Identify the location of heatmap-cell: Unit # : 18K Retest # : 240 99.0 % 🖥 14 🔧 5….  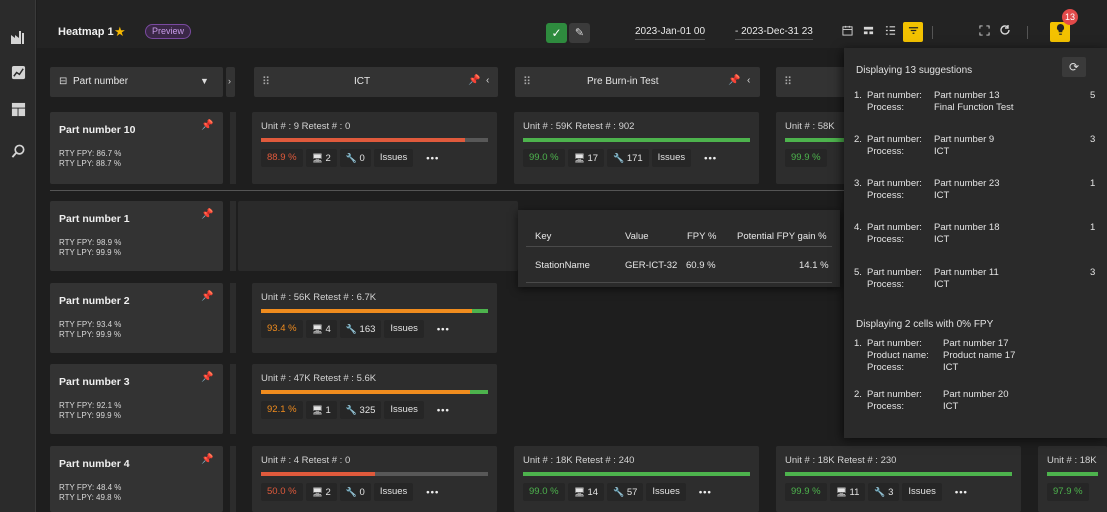
(636, 479).